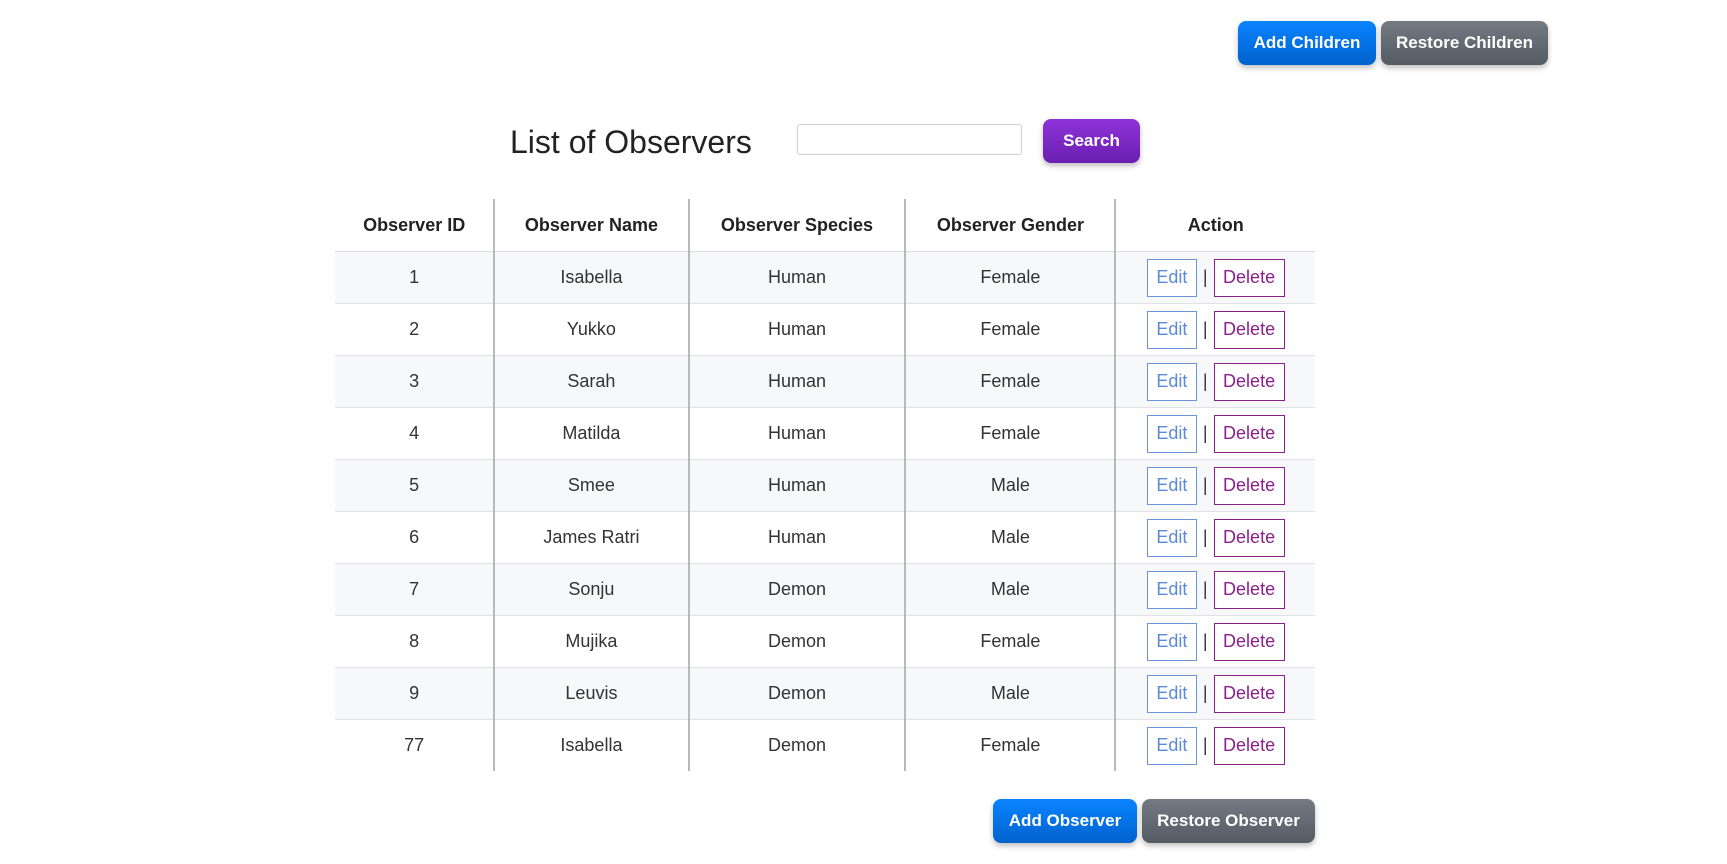 Image resolution: width=1727 pixels, height=864 pixels. I want to click on observer-name-cell: Matilda, so click(591, 433).